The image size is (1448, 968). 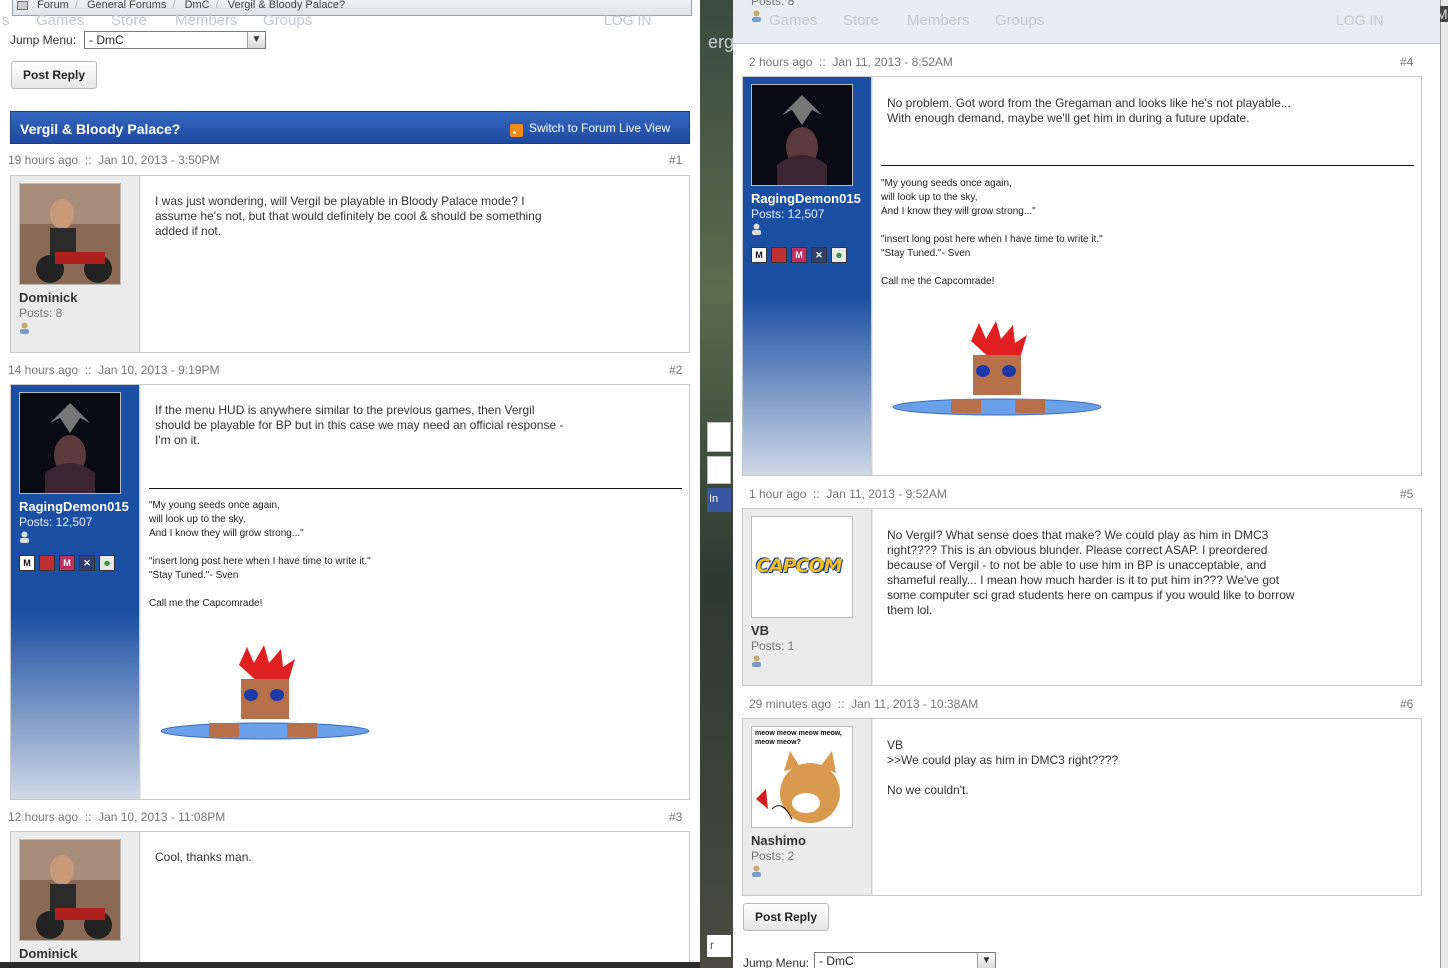 What do you see at coordinates (599, 128) in the screenshot?
I see `switch-live-view-link: Switch to Forum Live View` at bounding box center [599, 128].